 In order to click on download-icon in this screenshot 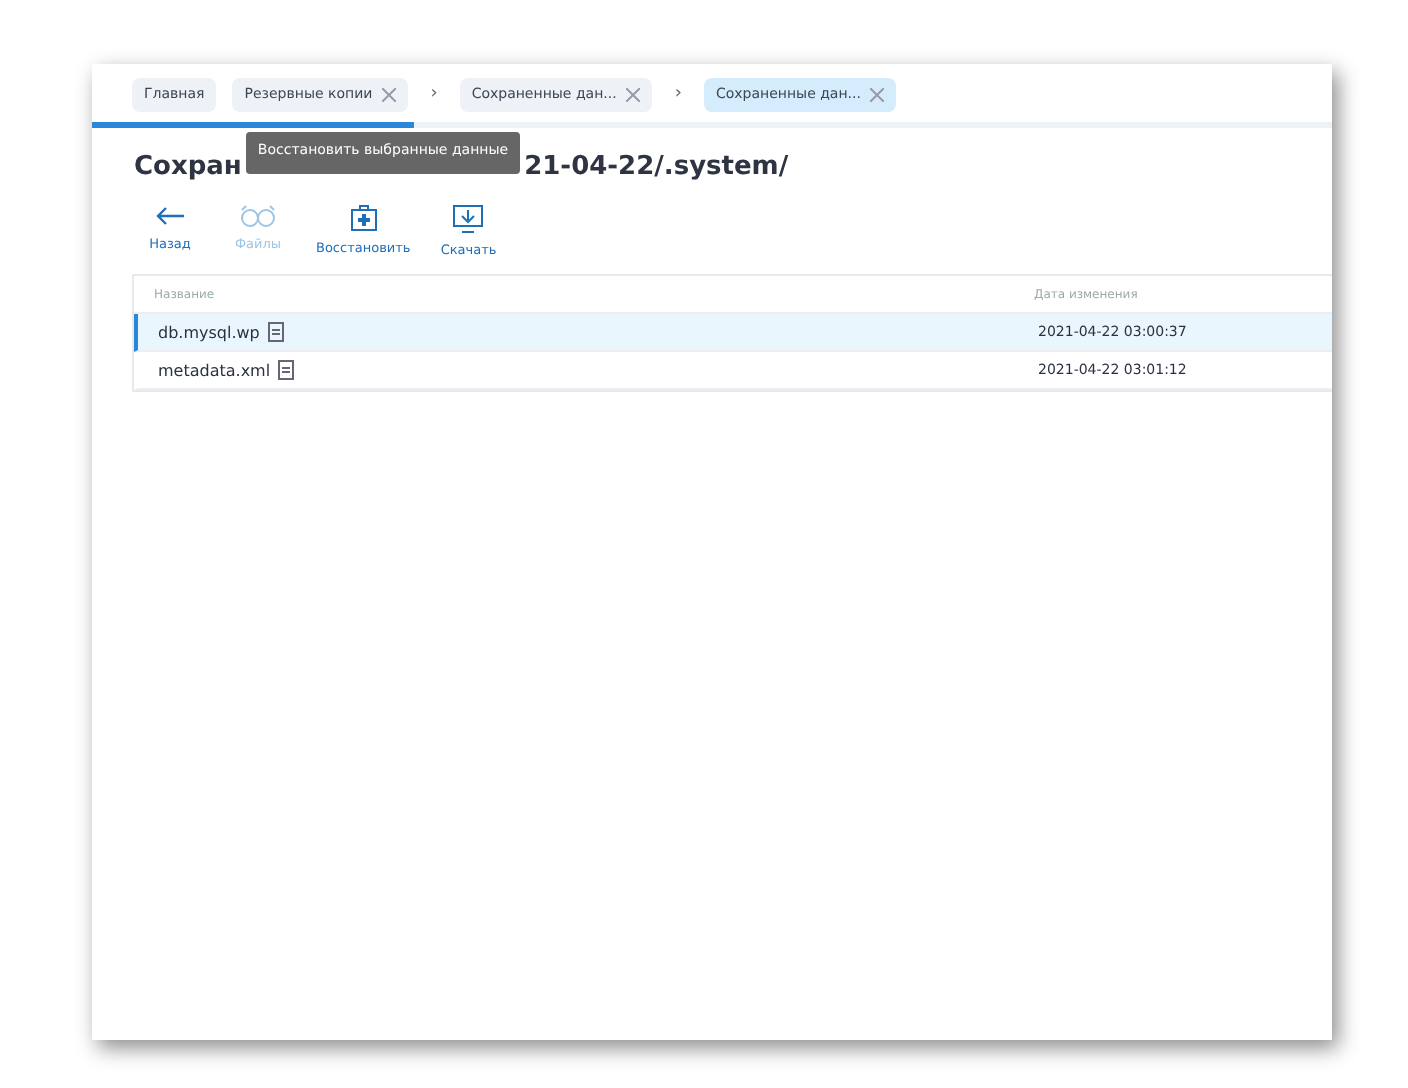, I will do `click(468, 219)`.